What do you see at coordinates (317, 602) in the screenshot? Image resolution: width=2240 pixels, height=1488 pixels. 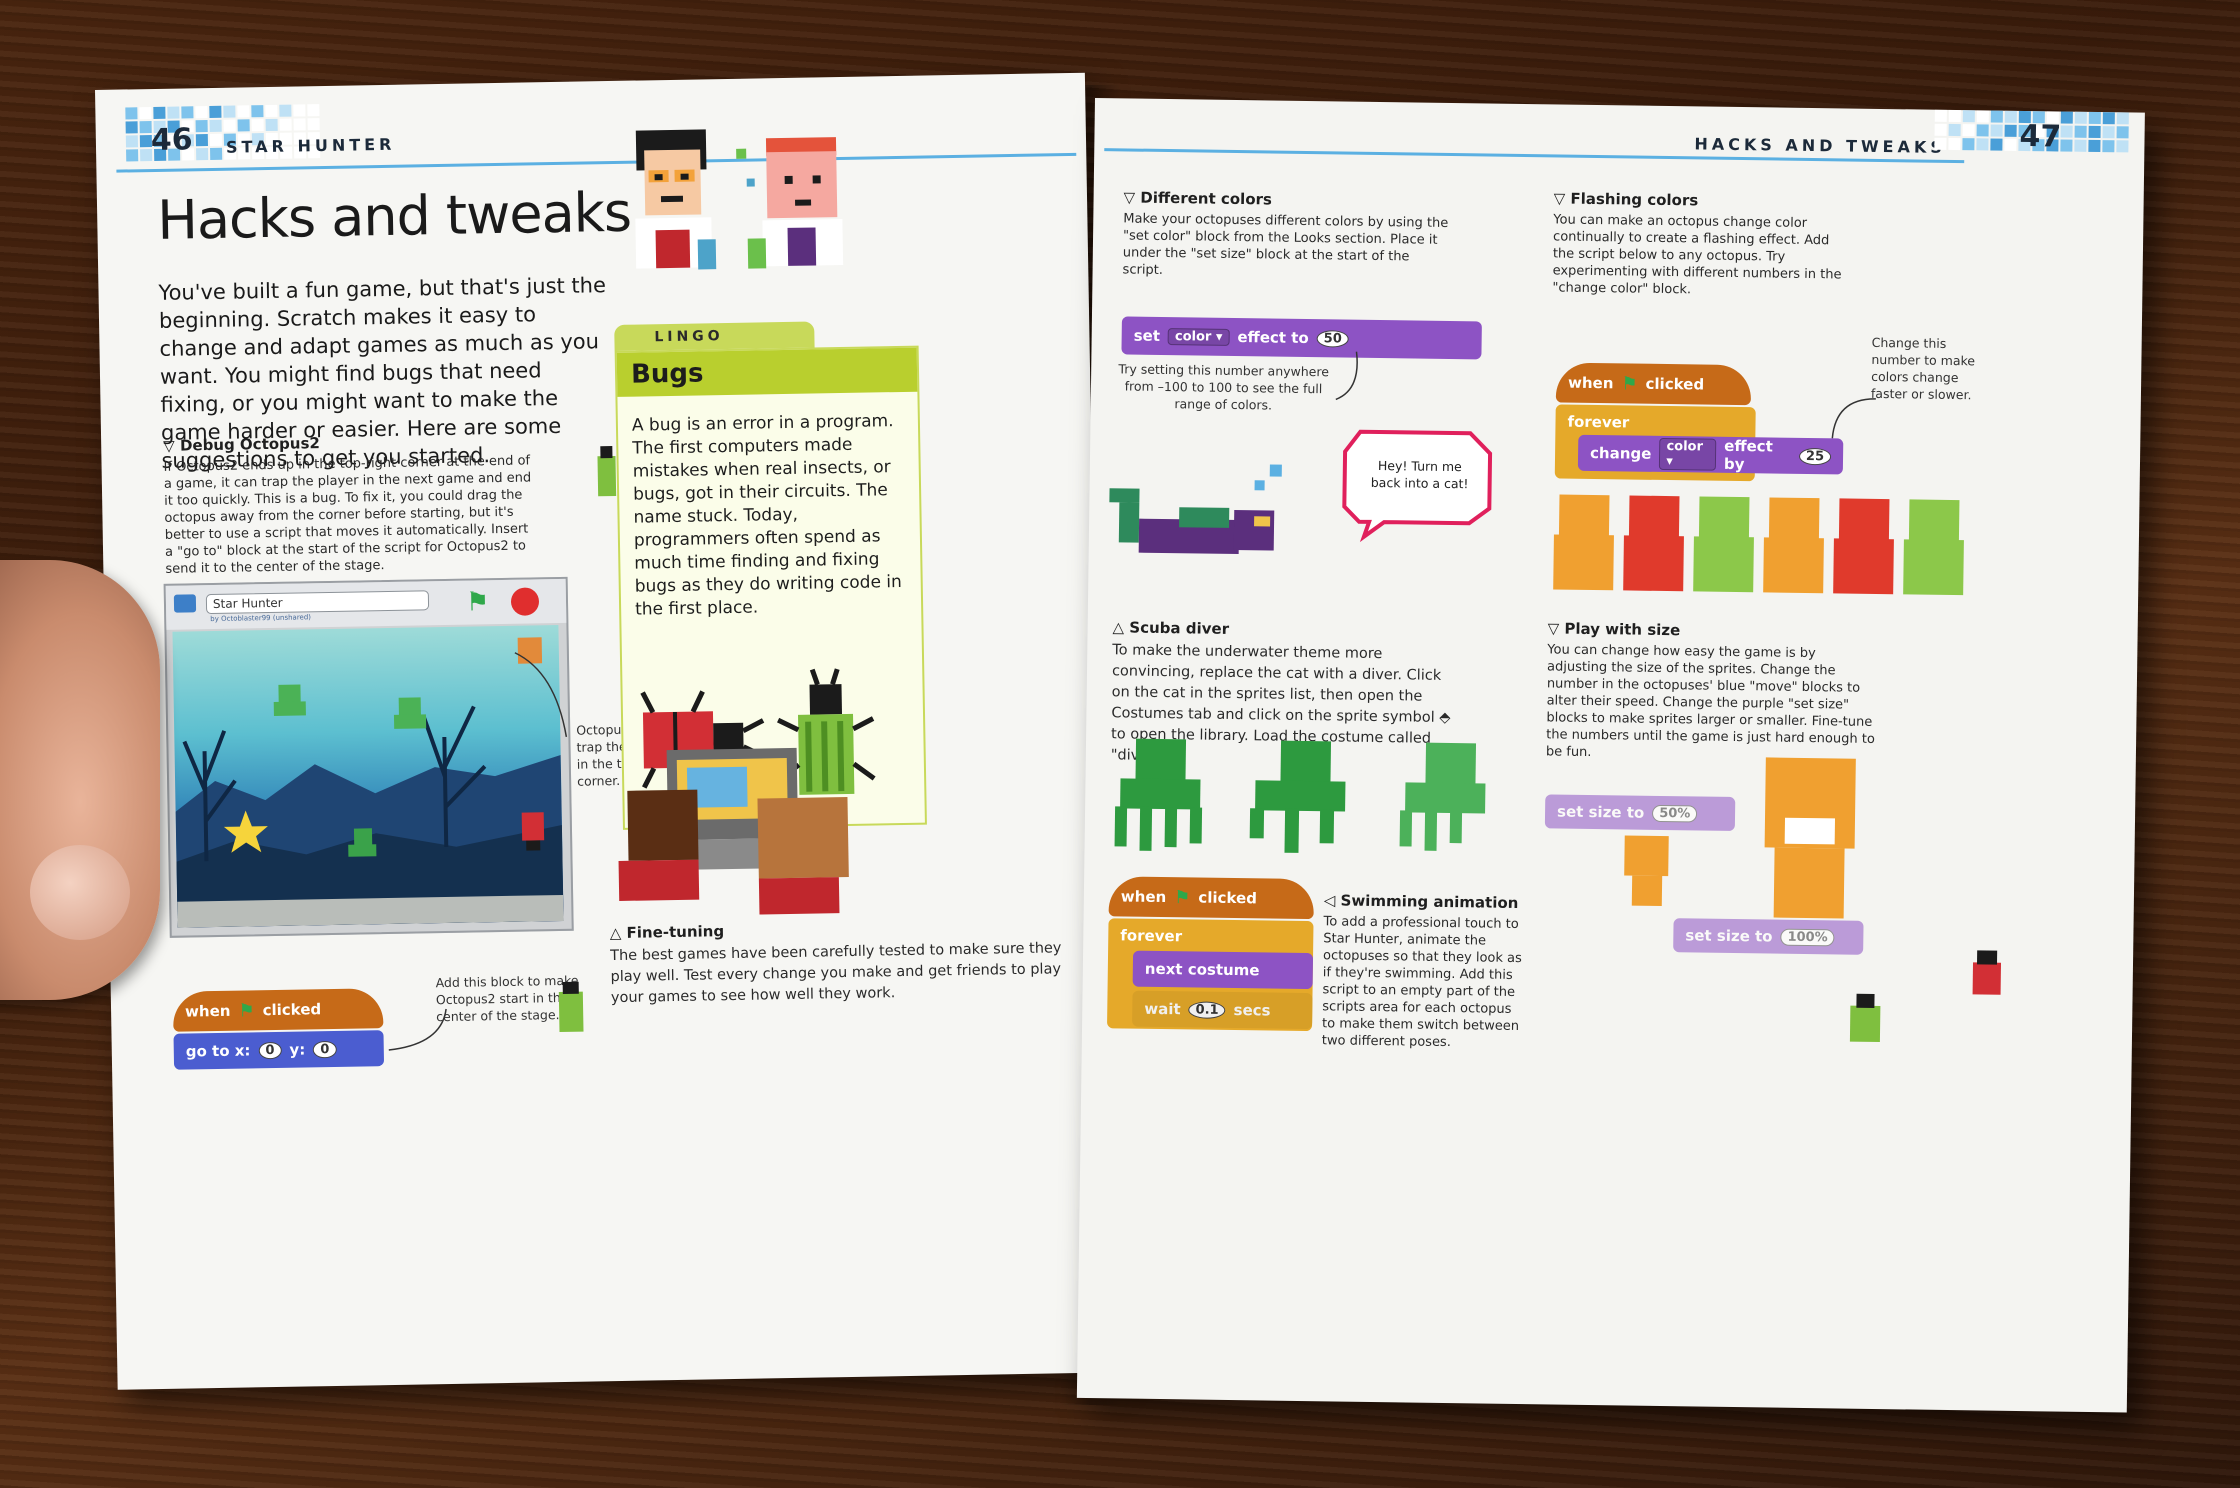 I see `project-name-field: Star Hunter` at bounding box center [317, 602].